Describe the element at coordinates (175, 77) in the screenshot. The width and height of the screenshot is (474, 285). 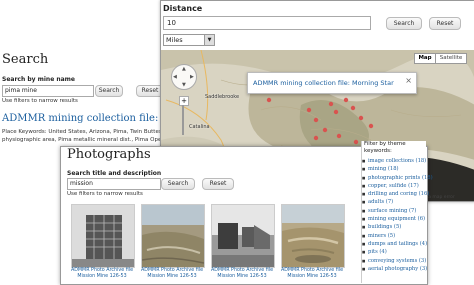
I see `pan-left-icon: ◀` at that location.